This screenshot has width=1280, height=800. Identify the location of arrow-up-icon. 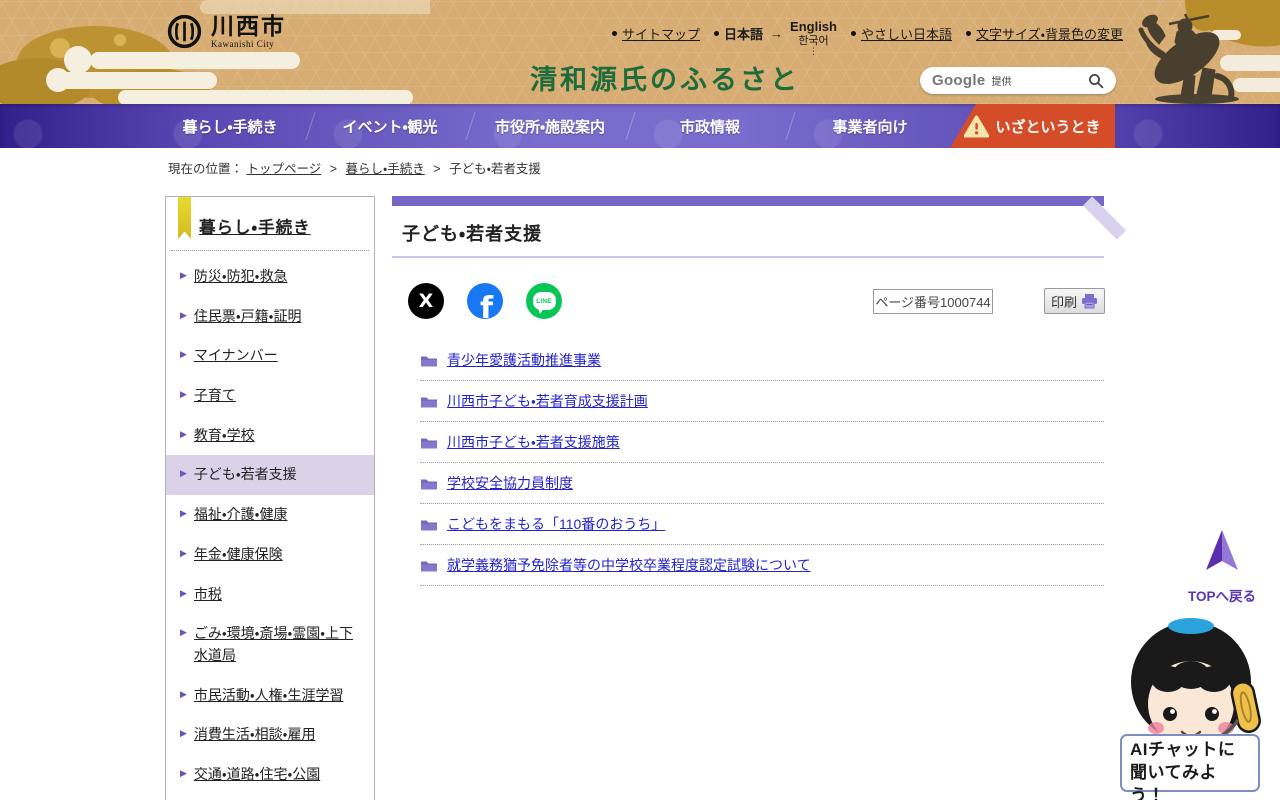
(1222, 550).